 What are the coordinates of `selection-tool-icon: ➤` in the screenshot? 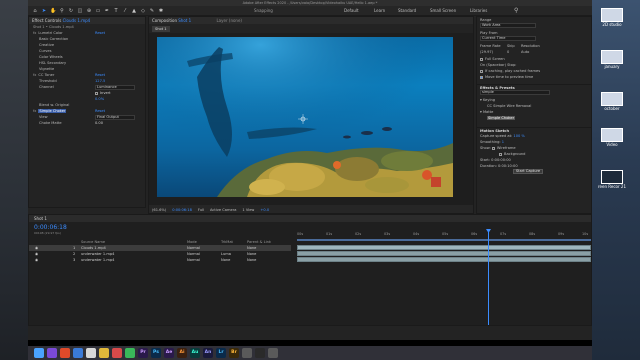 It's located at (44, 11).